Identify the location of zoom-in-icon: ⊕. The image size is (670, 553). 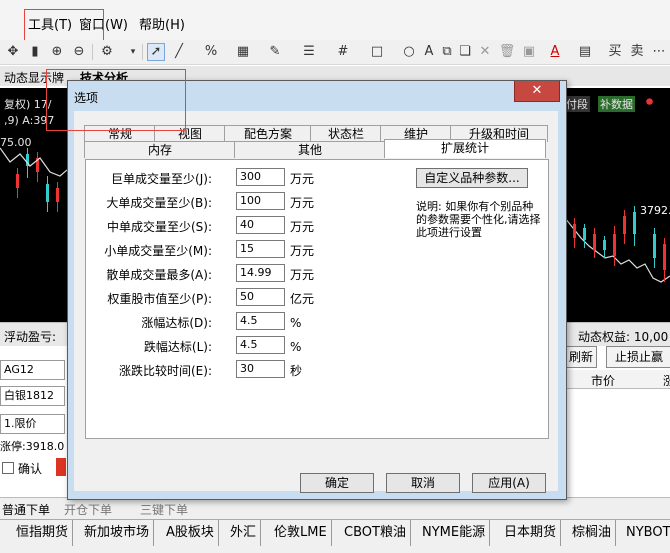
(57, 52).